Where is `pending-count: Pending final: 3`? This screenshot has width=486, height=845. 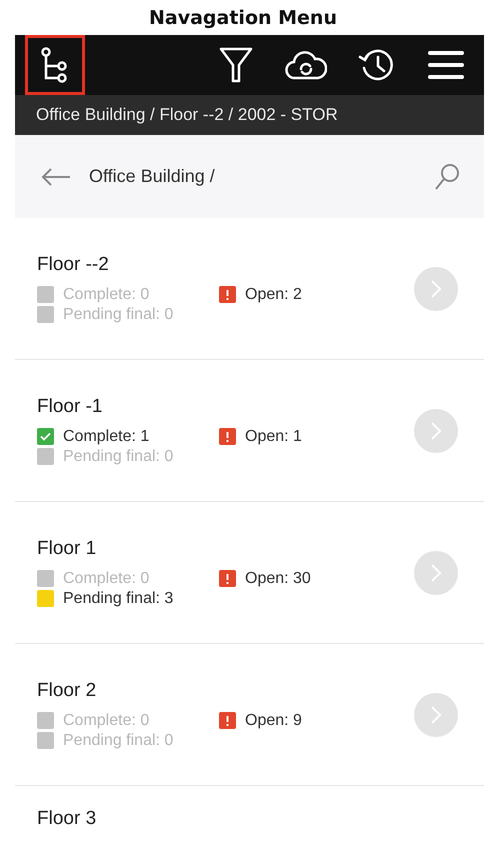
pending-count: Pending final: 3 is located at coordinates (118, 599).